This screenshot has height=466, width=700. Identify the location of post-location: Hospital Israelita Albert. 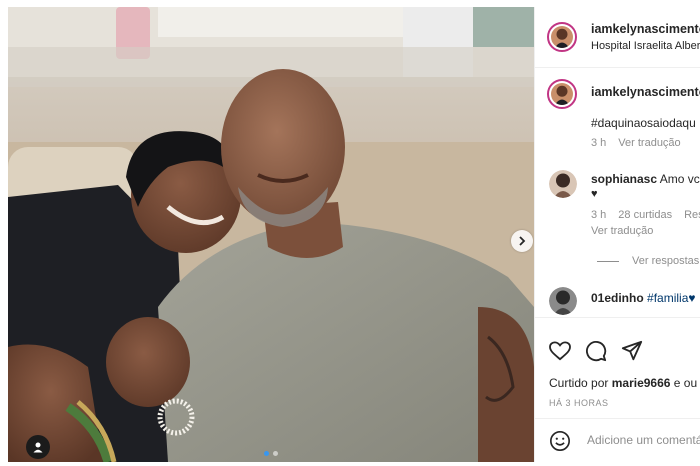
(645, 46).